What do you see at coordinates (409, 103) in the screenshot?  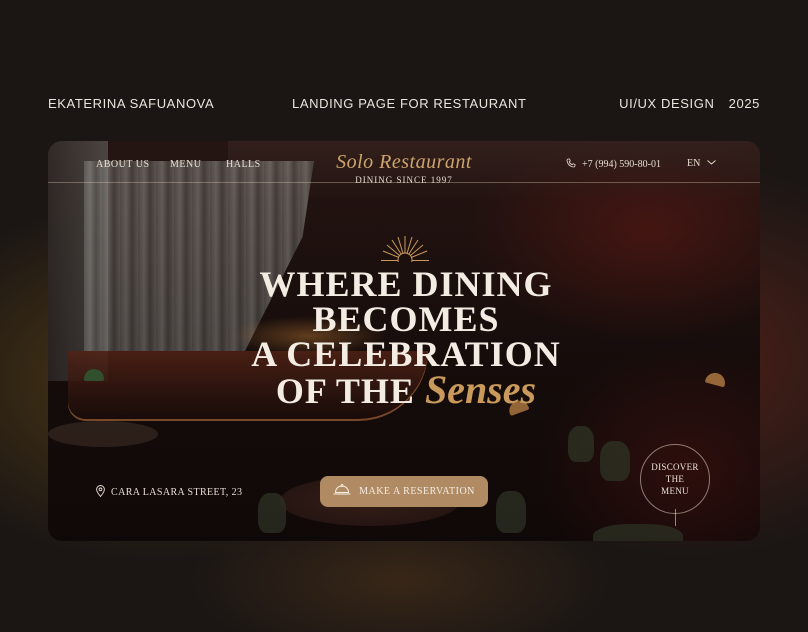 I see `project-title: LANDING PAGE FOR RESTAURANT` at bounding box center [409, 103].